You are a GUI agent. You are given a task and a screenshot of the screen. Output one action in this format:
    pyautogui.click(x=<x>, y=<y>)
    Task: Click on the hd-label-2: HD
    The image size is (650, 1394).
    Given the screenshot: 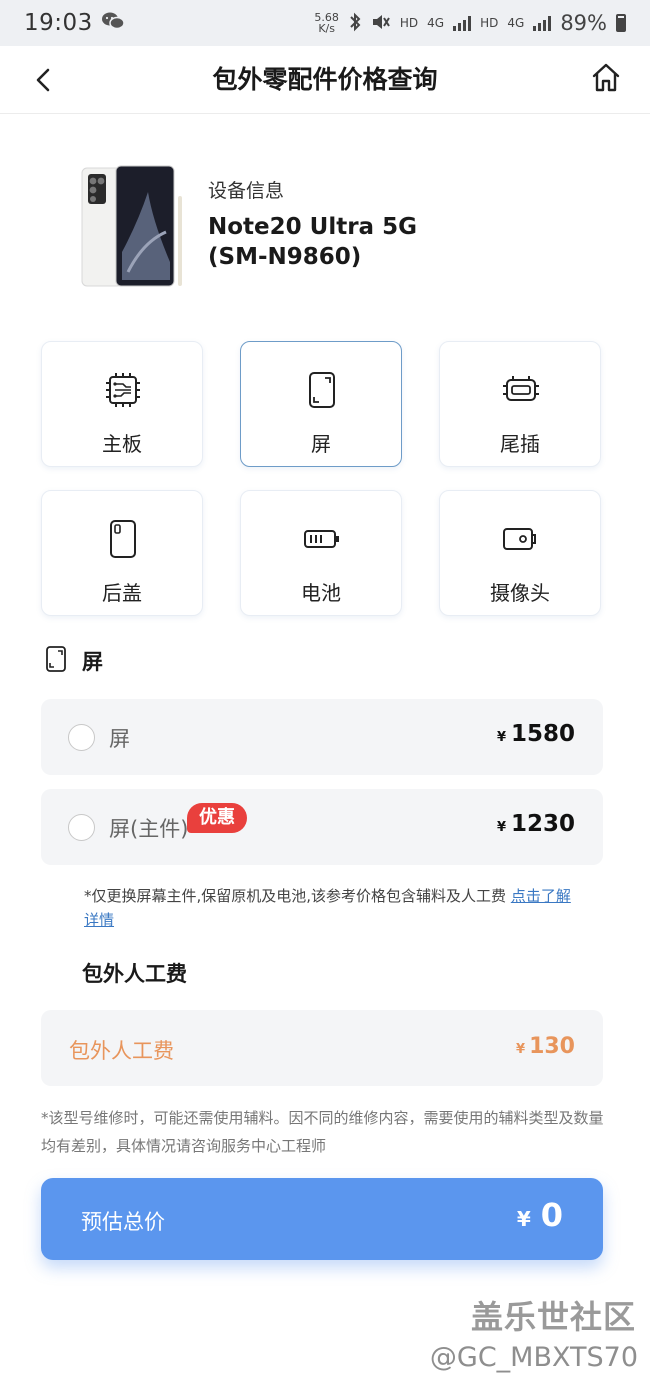 What is the action you would take?
    pyautogui.click(x=489, y=23)
    